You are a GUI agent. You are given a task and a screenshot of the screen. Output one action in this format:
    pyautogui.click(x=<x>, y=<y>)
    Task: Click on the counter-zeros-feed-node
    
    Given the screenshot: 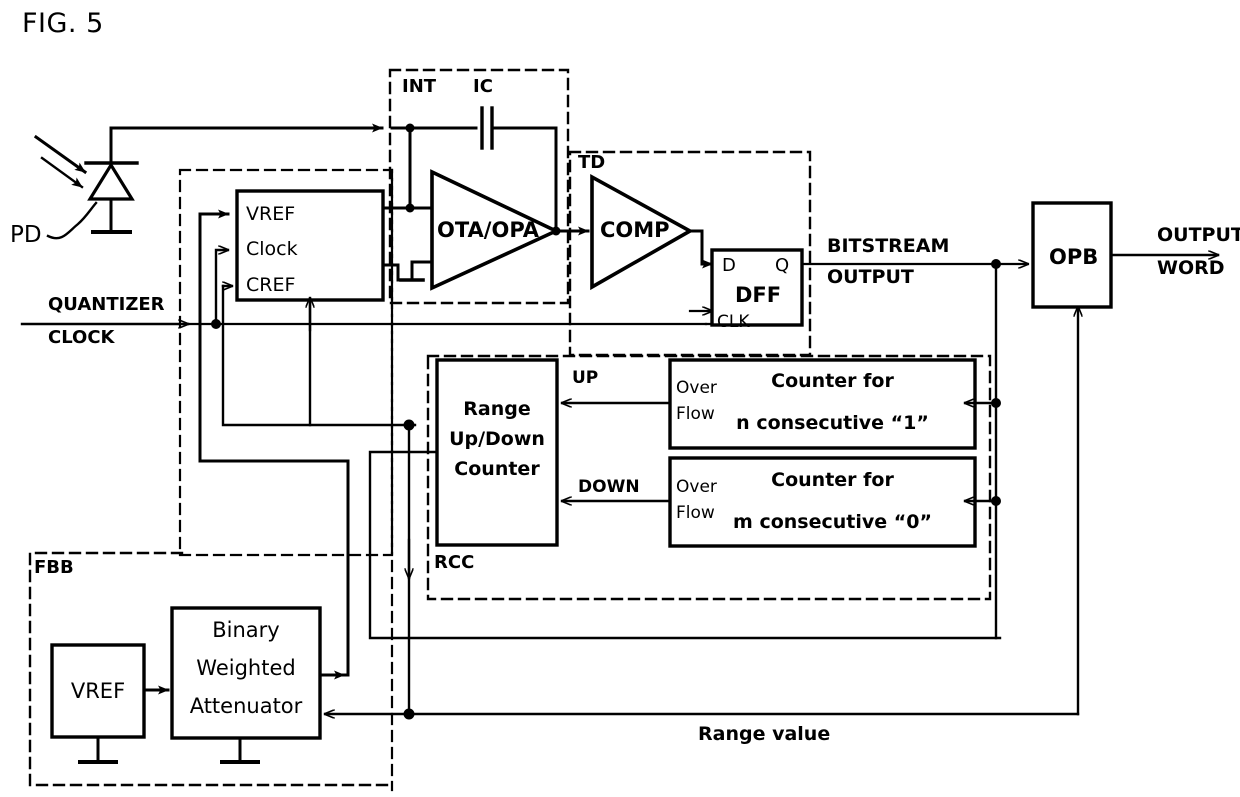 What is the action you would take?
    pyautogui.click(x=996, y=501)
    